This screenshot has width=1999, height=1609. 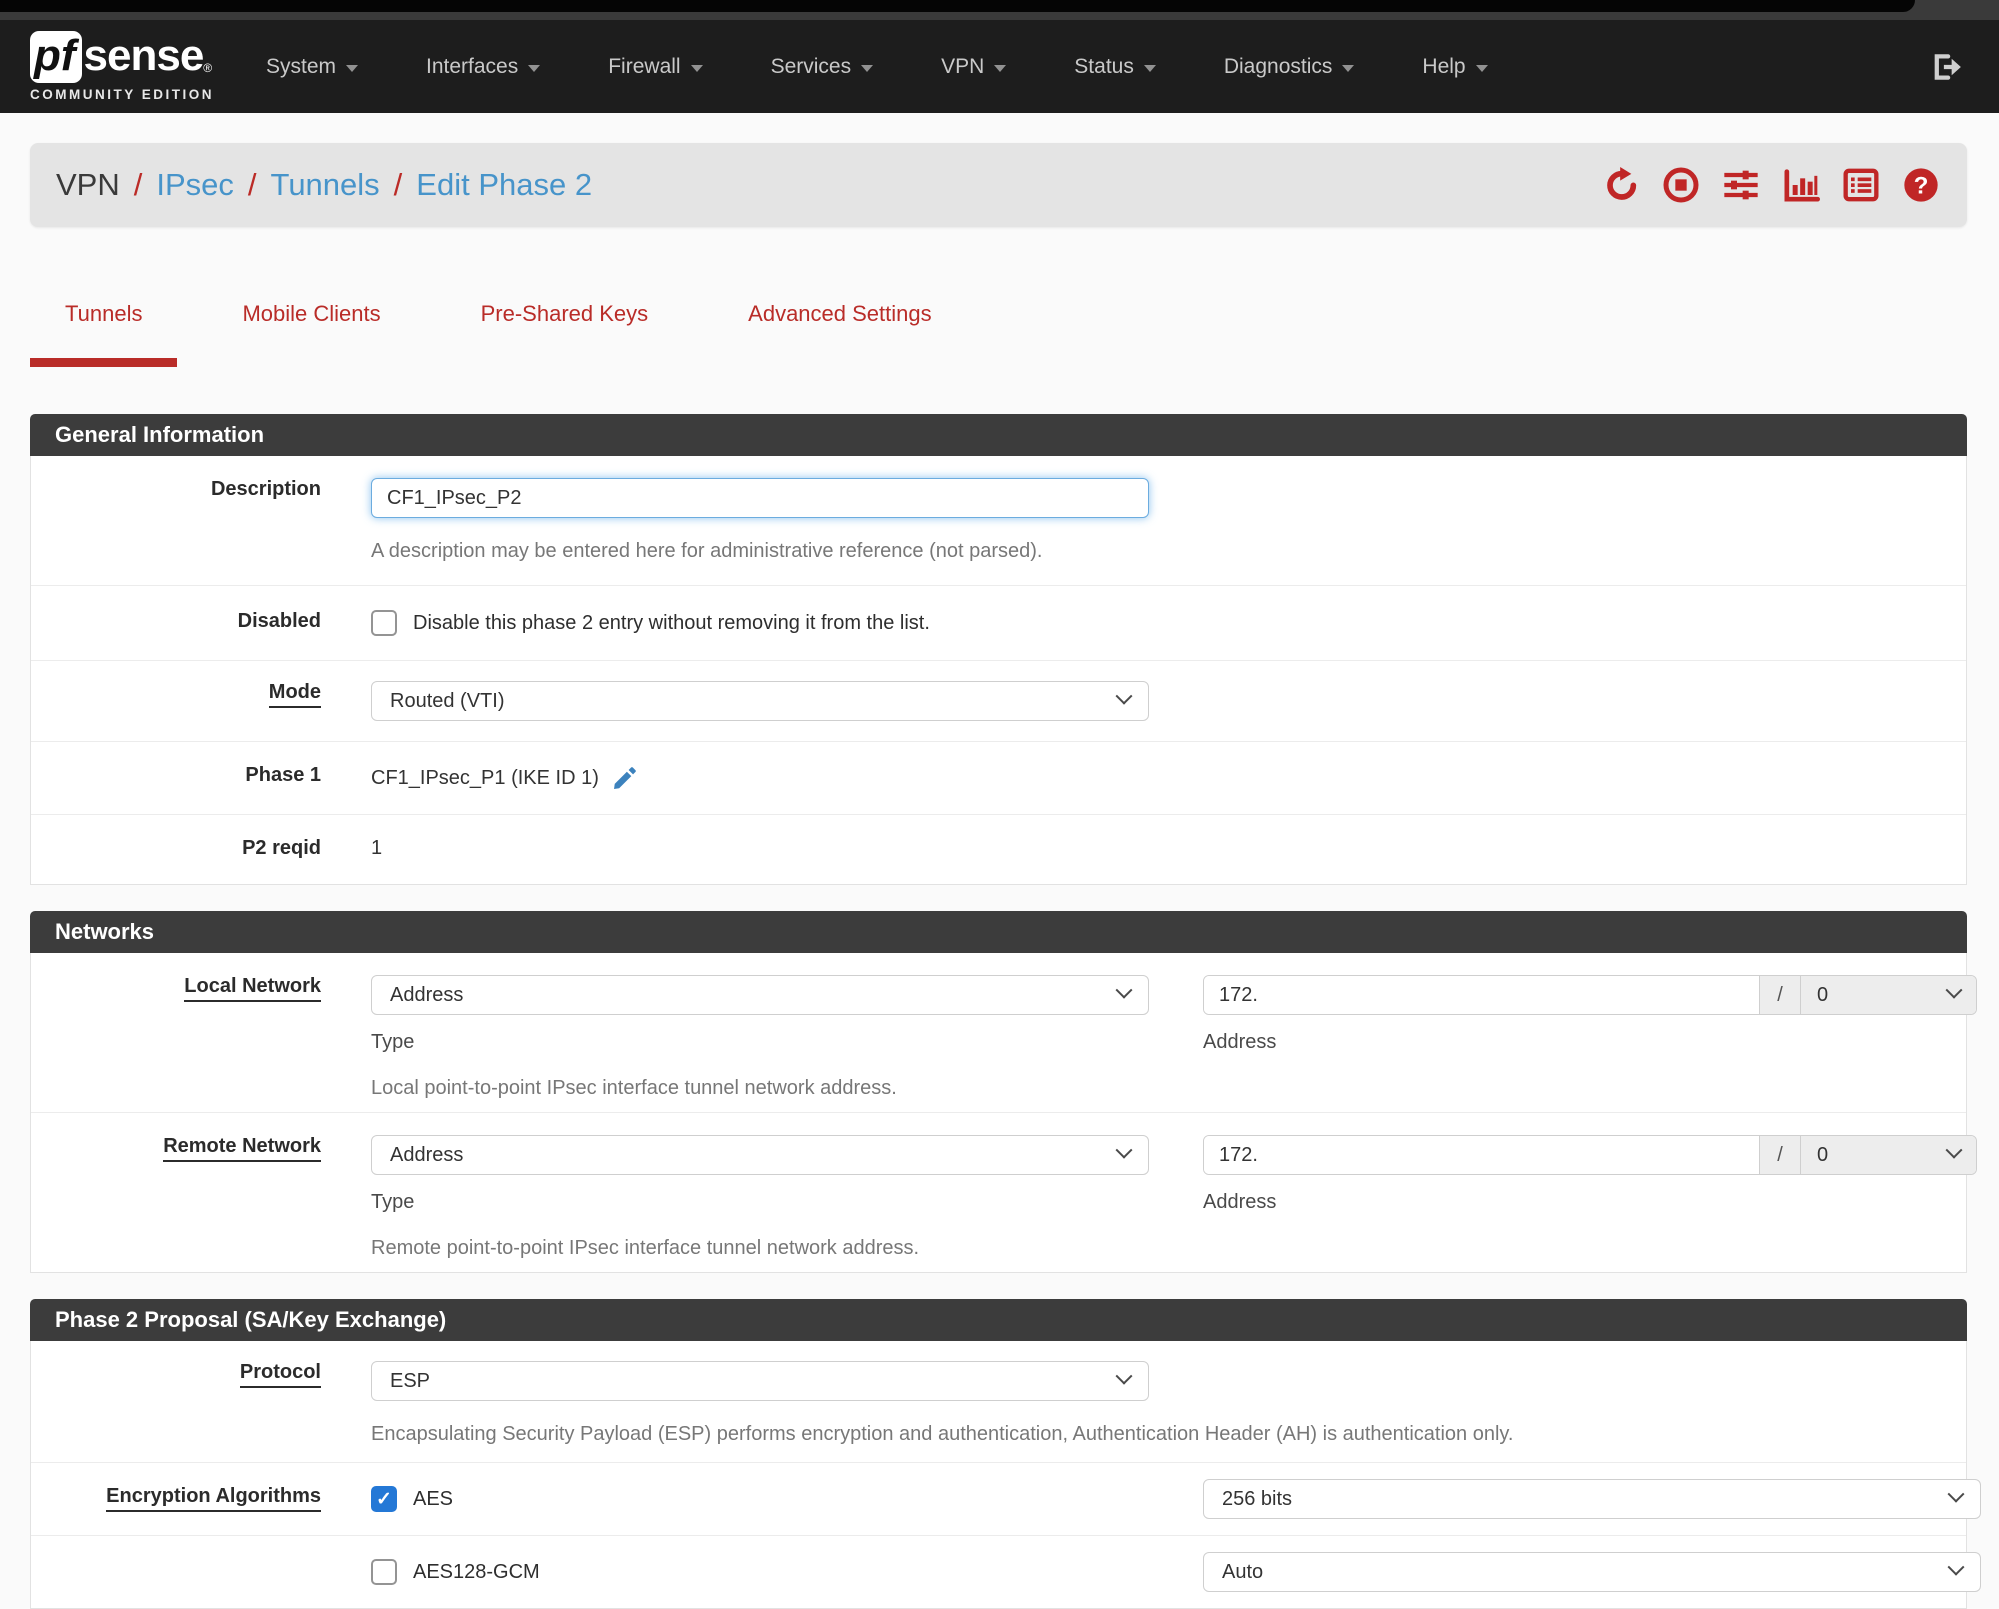 What do you see at coordinates (283, 775) in the screenshot?
I see `phase1-label: Phase 1` at bounding box center [283, 775].